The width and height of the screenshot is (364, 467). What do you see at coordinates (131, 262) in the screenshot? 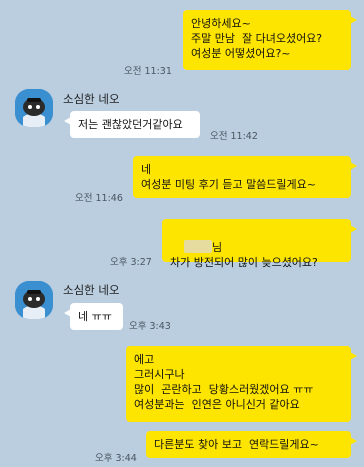
I see `message-time: 오후 3:27` at bounding box center [131, 262].